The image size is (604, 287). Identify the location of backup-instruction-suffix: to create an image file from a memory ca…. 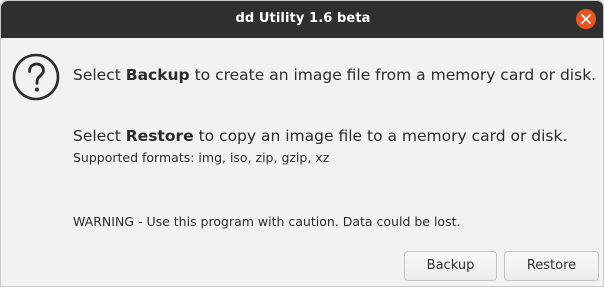
(393, 75).